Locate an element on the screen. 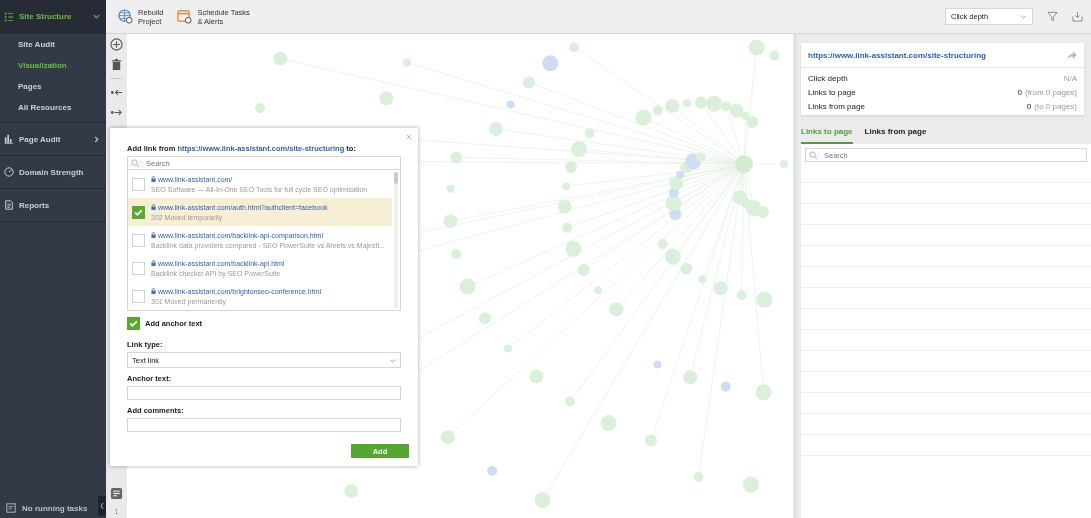 This screenshot has width=1091, height=518. stat-note: (from 0 pages) is located at coordinates (1050, 92).